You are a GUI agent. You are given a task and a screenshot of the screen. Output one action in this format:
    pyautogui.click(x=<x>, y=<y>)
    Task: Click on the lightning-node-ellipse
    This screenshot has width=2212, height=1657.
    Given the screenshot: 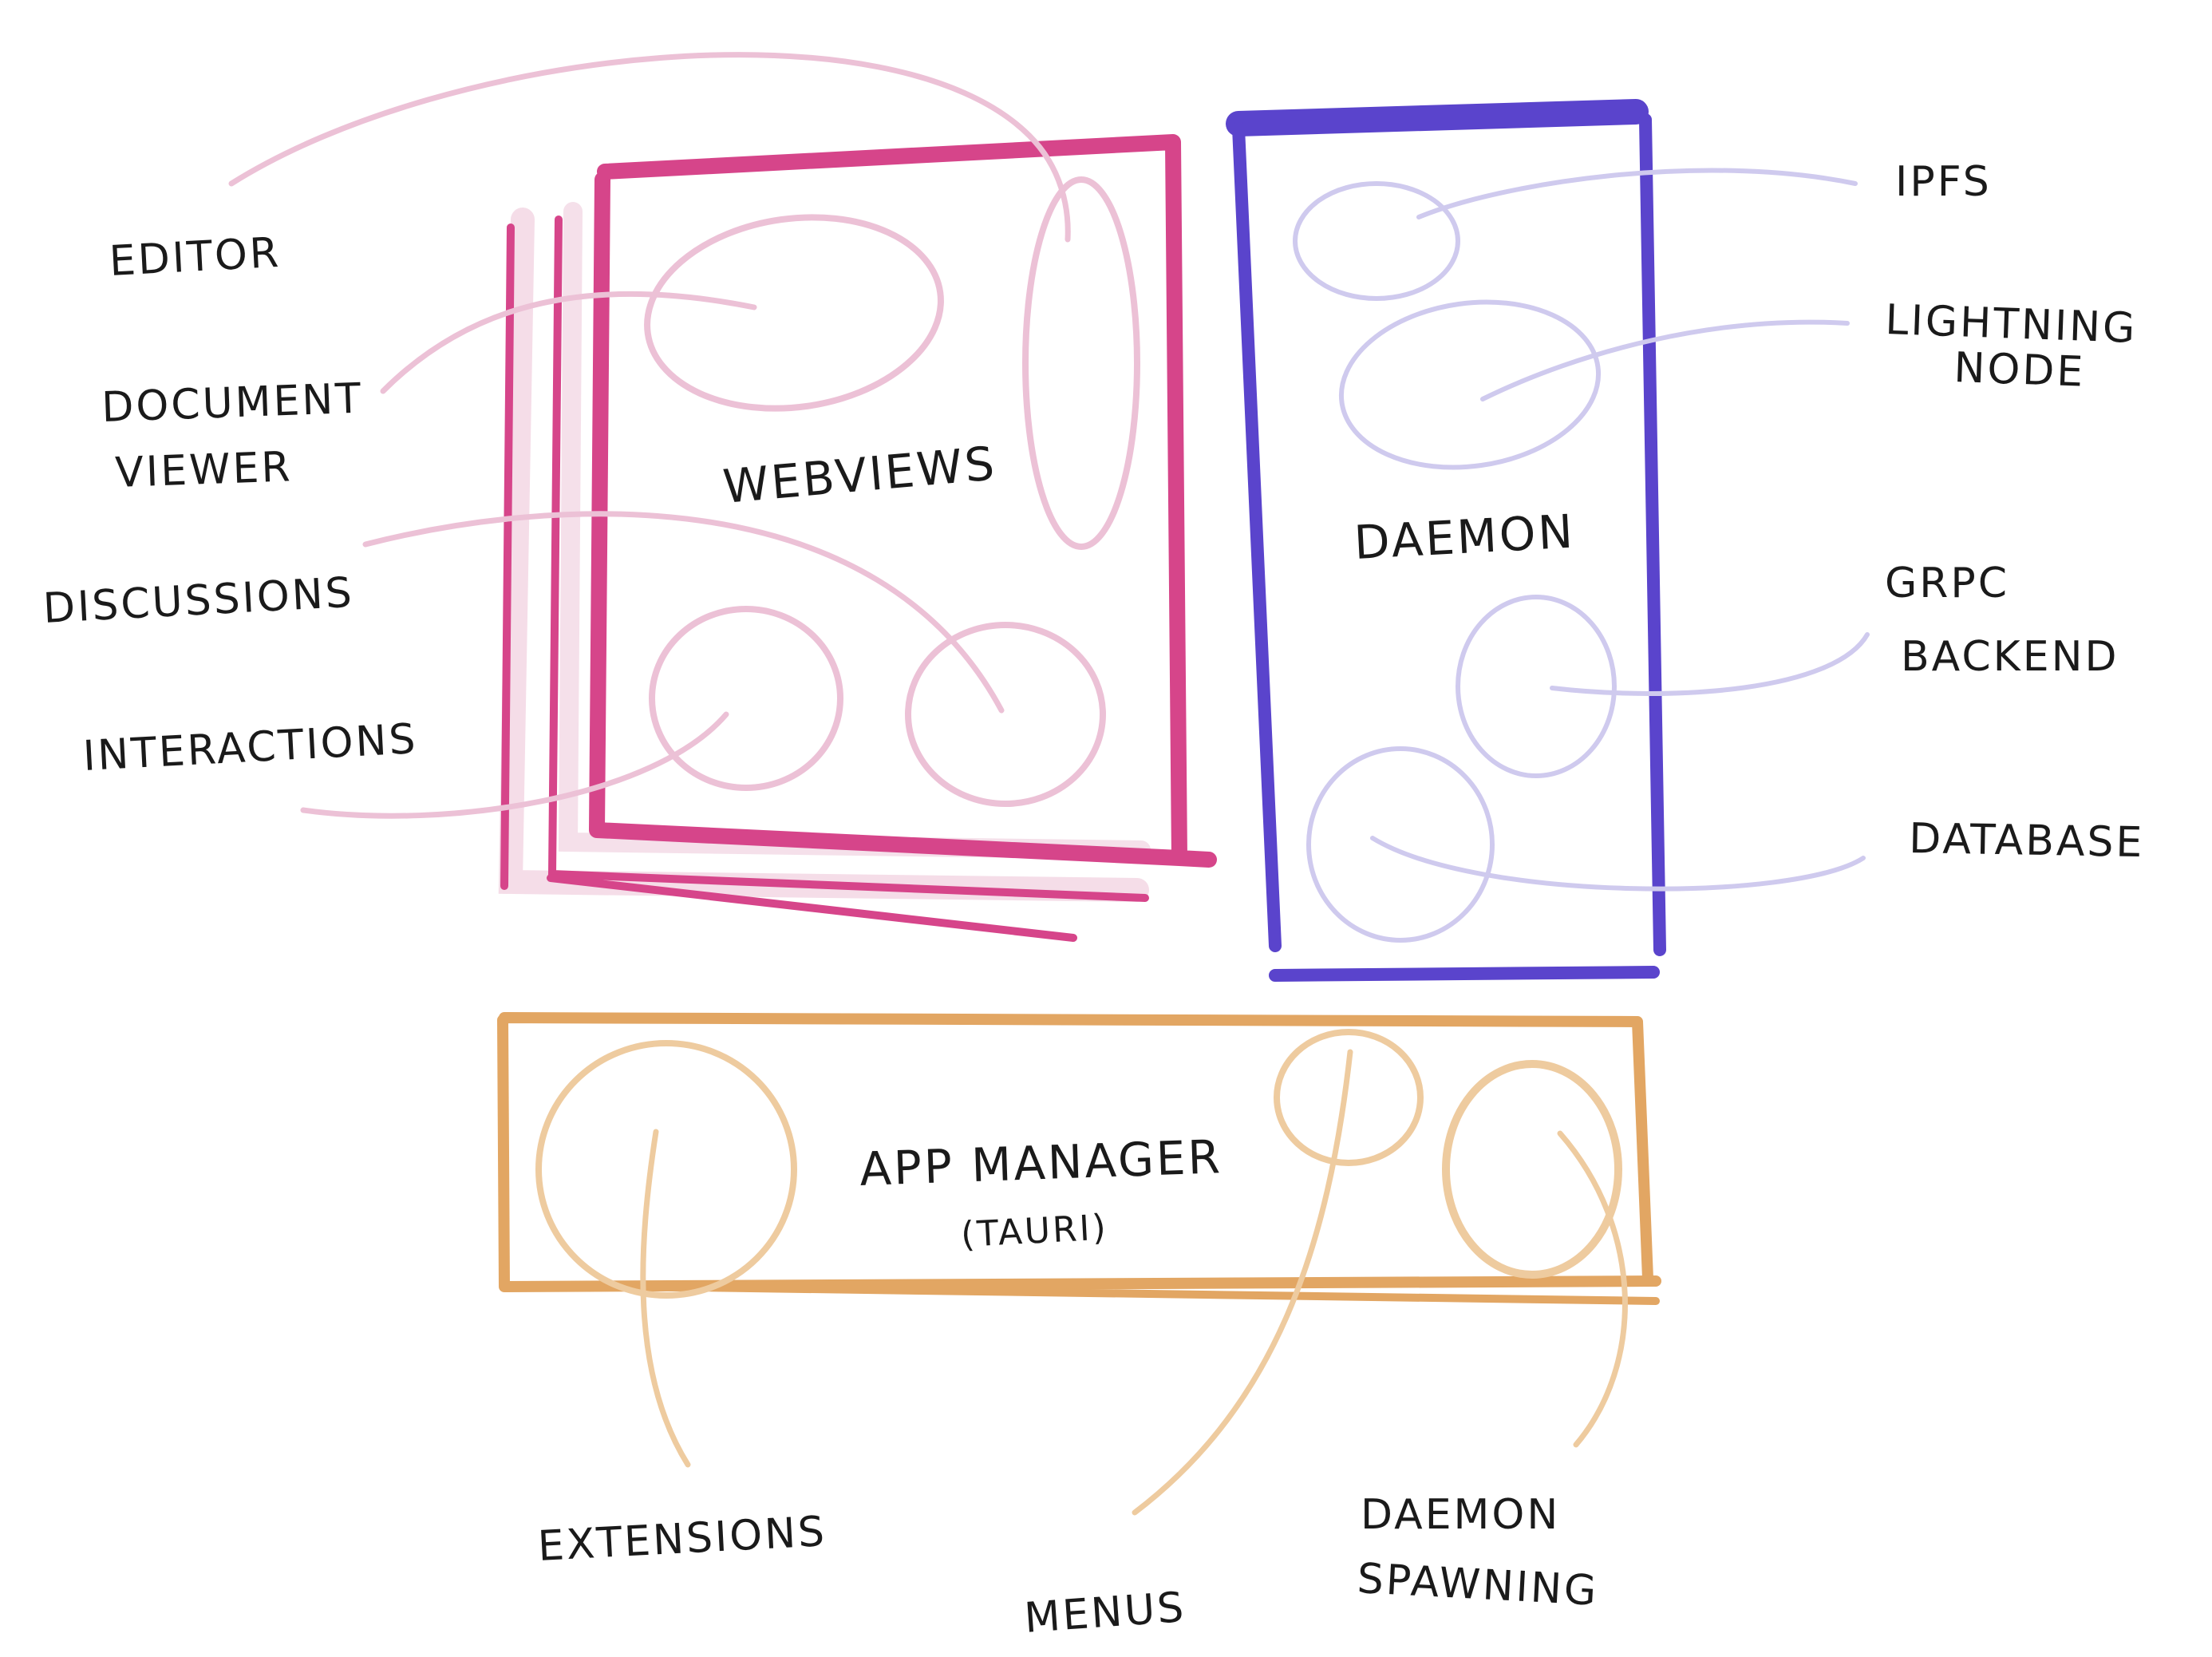 What is the action you would take?
    pyautogui.click(x=1470, y=384)
    